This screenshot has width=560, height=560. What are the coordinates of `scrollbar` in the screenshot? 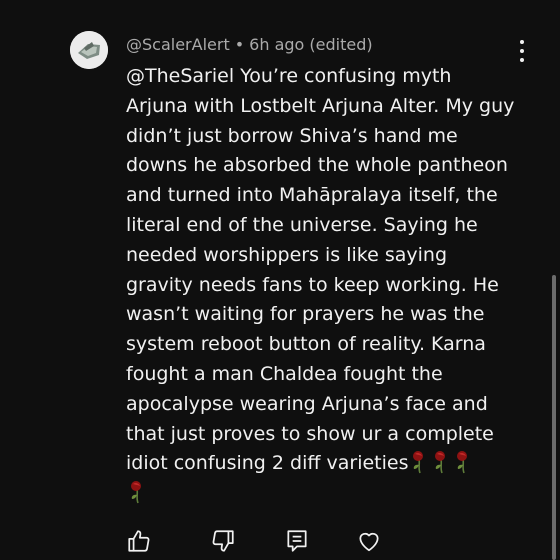 It's located at (554, 417).